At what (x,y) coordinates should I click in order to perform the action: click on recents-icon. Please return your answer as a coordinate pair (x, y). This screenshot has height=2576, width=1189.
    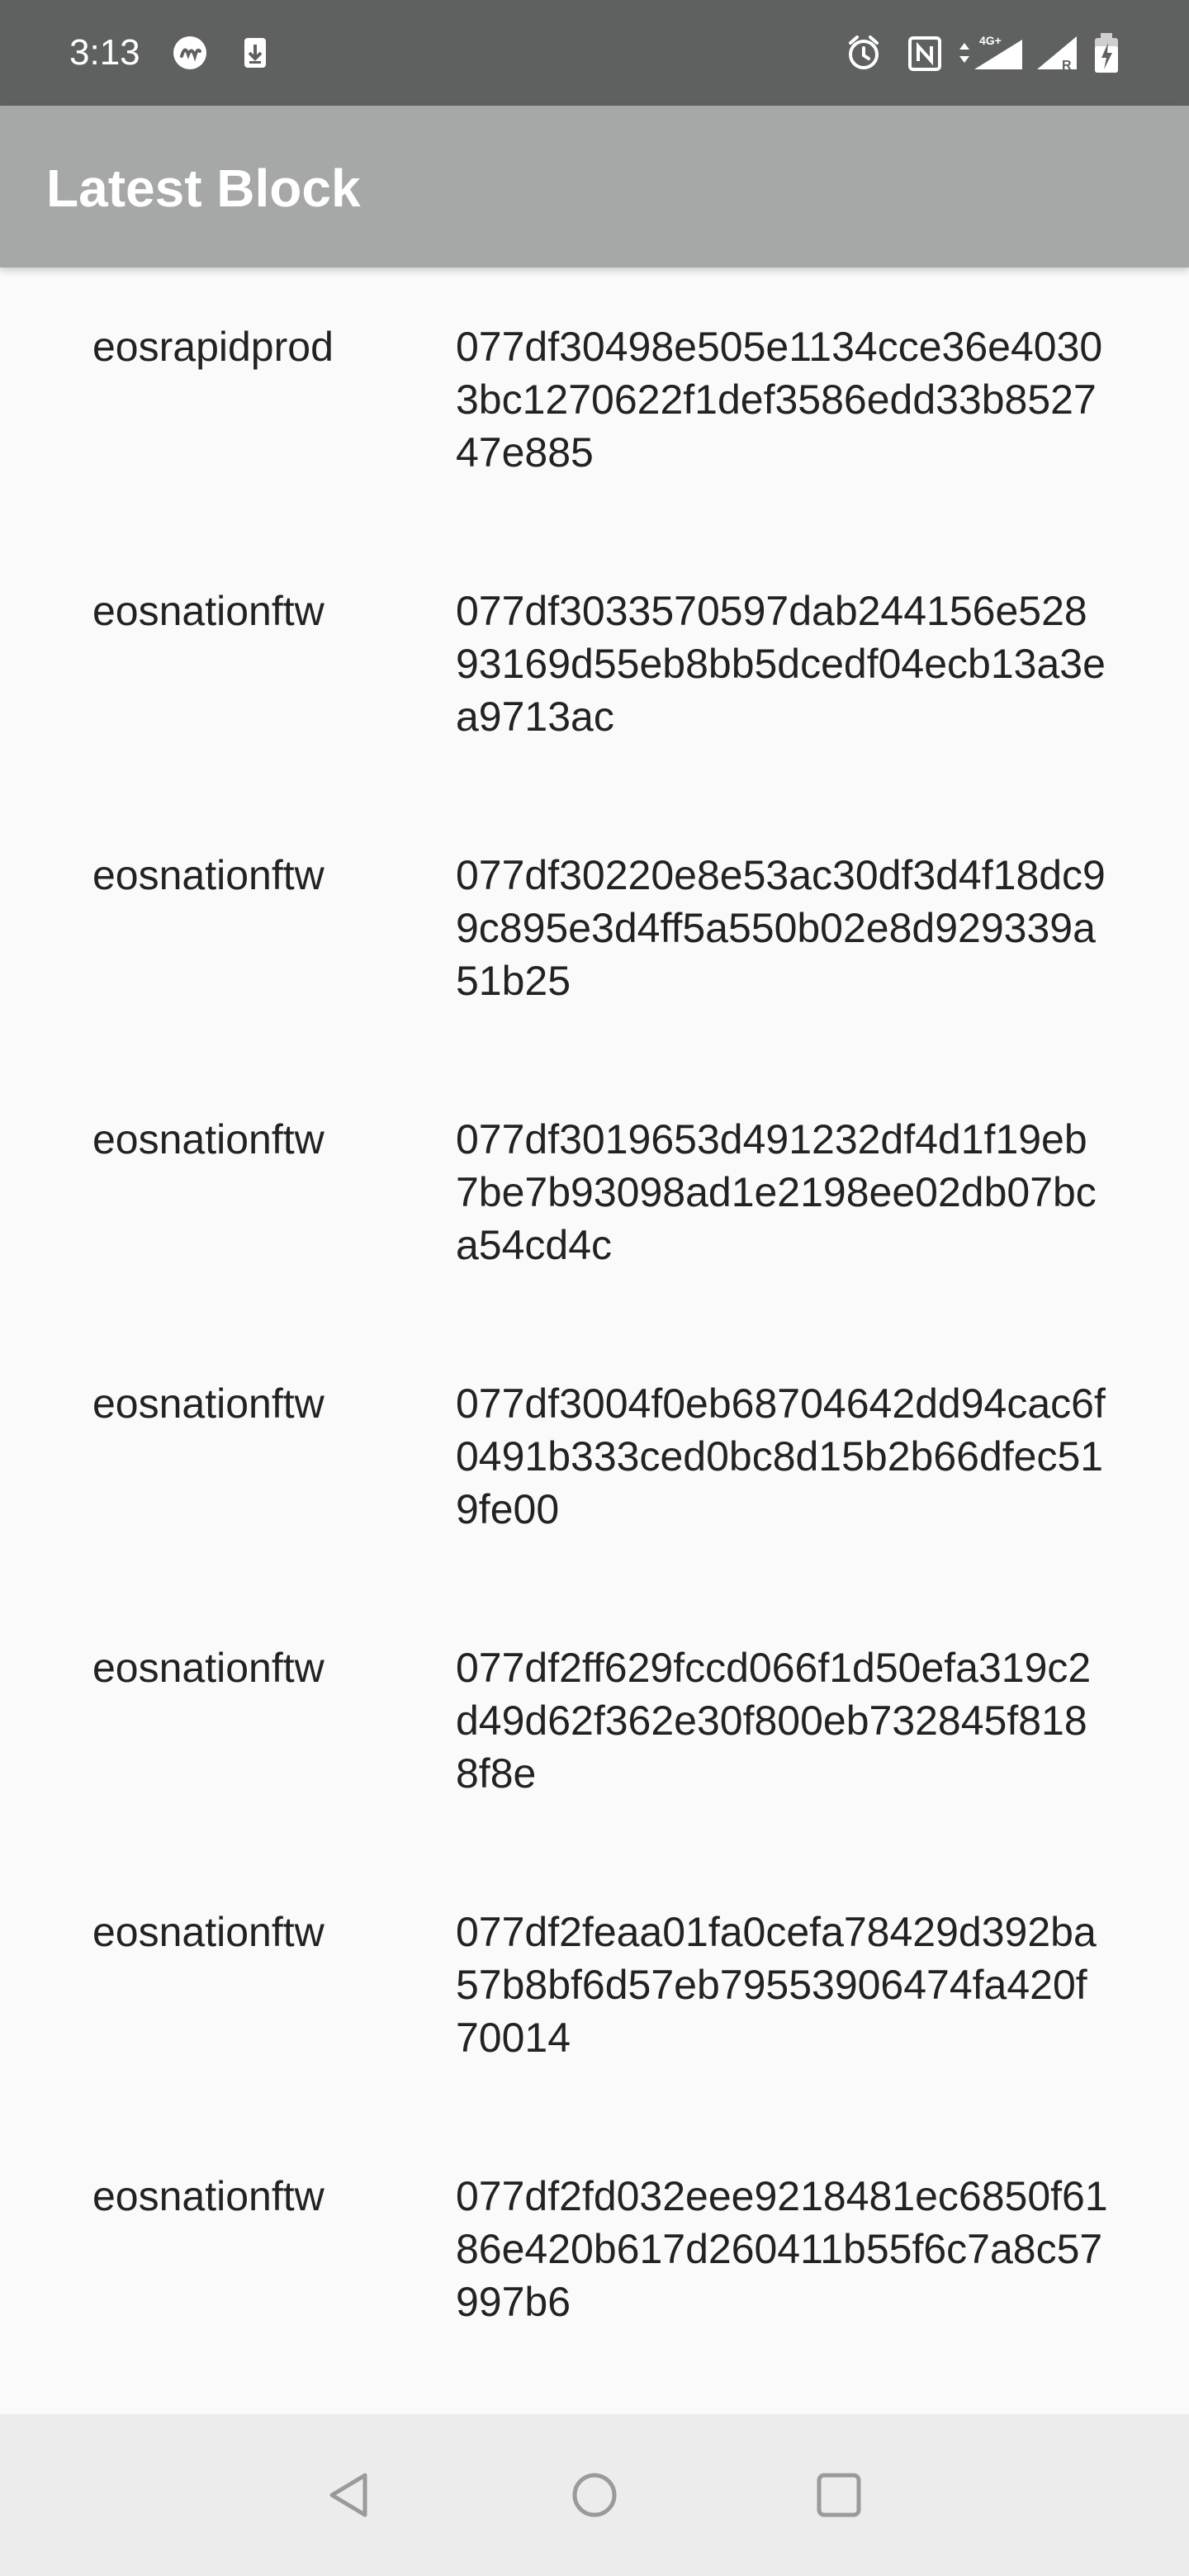
    Looking at the image, I should click on (839, 2495).